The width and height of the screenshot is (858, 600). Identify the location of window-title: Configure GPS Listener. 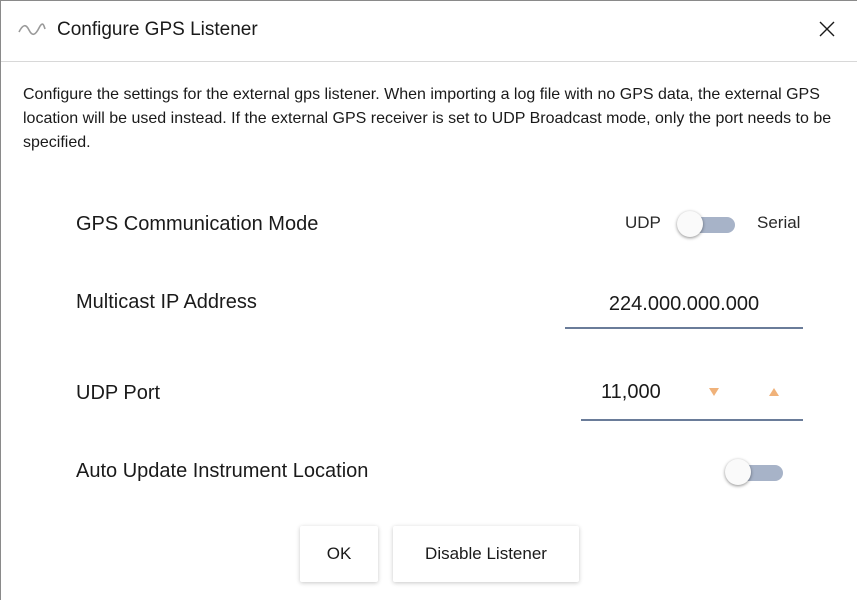
(157, 29).